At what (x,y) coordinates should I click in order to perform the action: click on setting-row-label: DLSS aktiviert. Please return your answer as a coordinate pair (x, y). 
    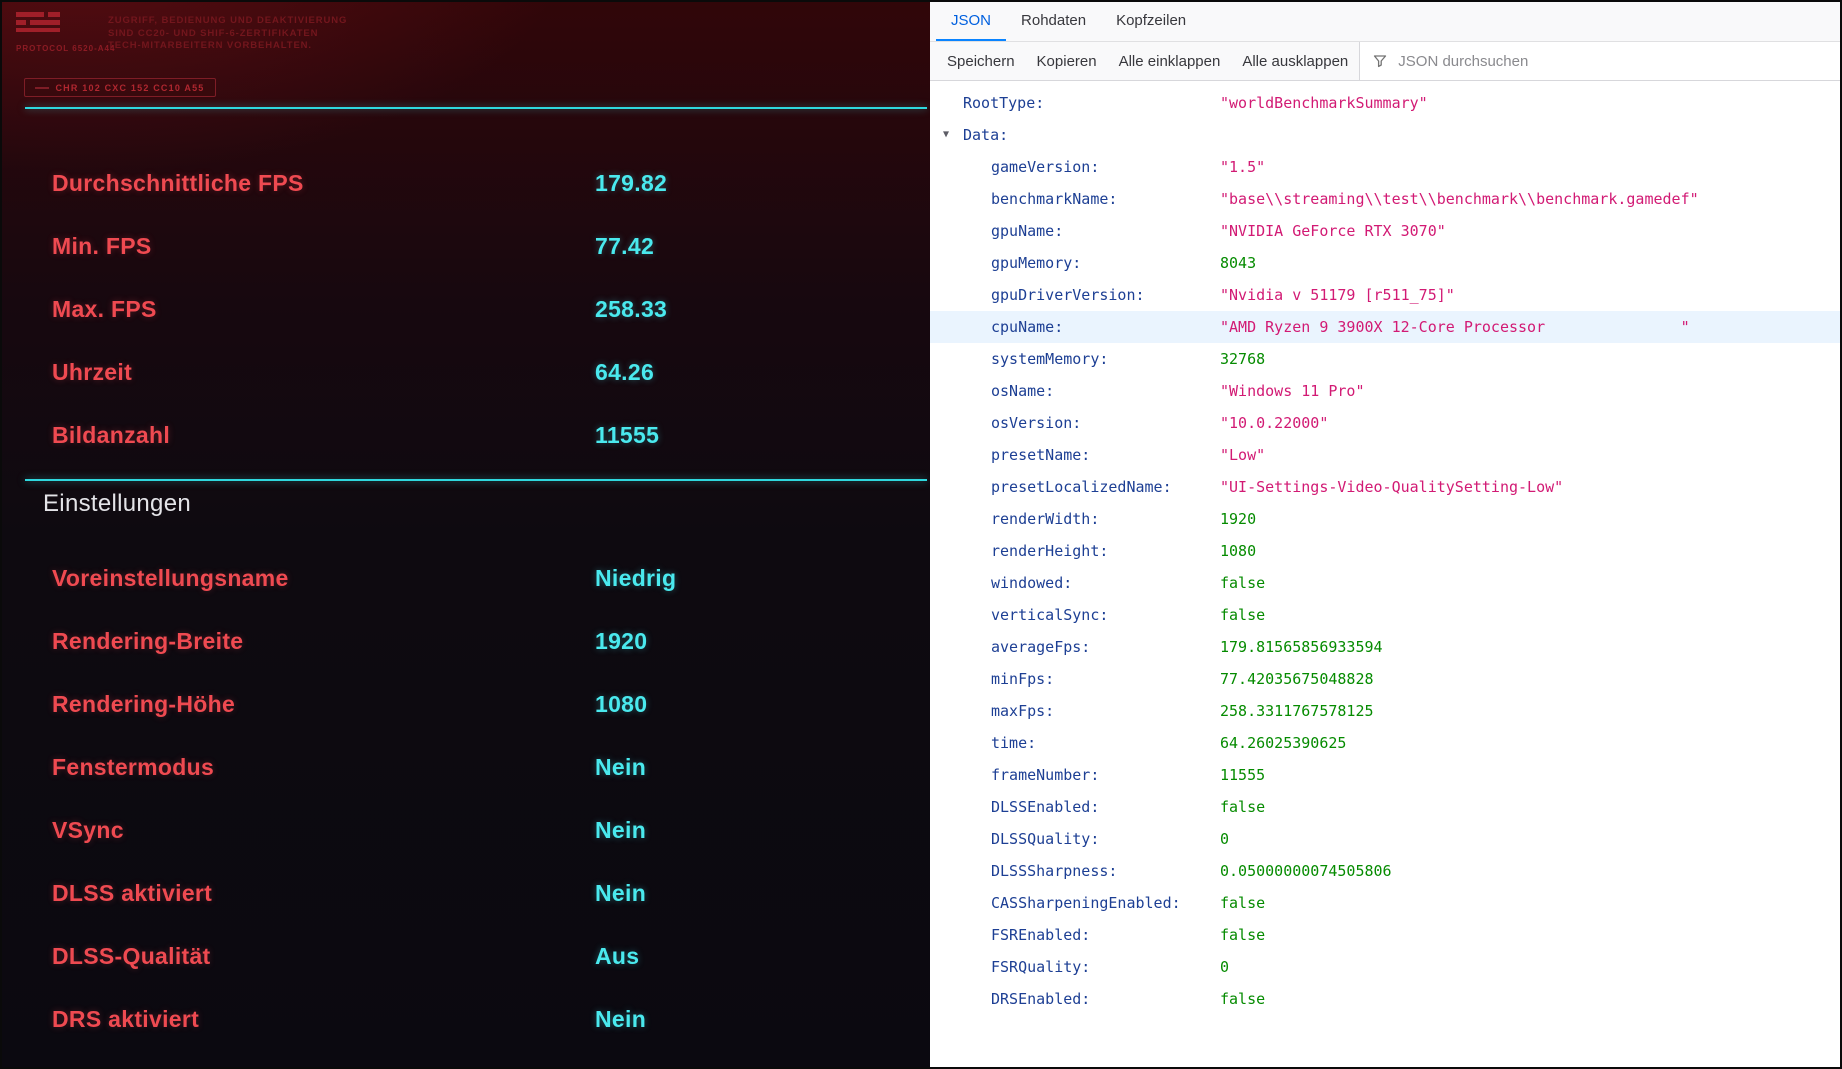
    Looking at the image, I should click on (132, 893).